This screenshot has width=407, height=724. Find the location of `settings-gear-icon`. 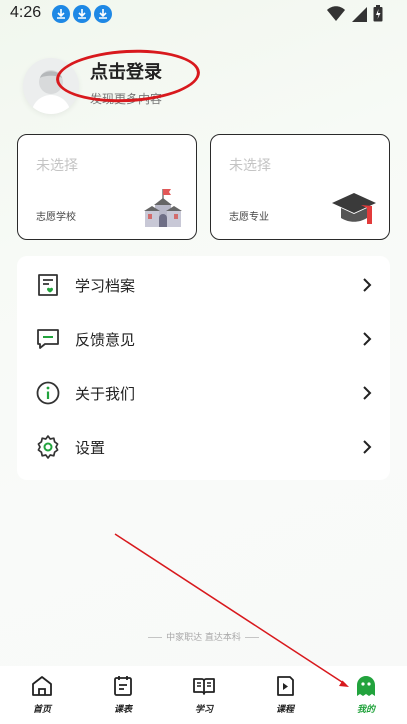

settings-gear-icon is located at coordinates (48, 447).